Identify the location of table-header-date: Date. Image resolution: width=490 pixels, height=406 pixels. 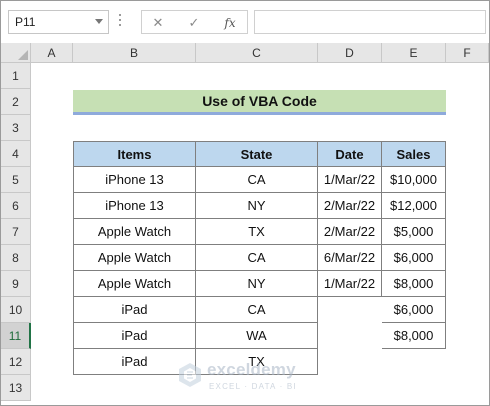
(350, 154).